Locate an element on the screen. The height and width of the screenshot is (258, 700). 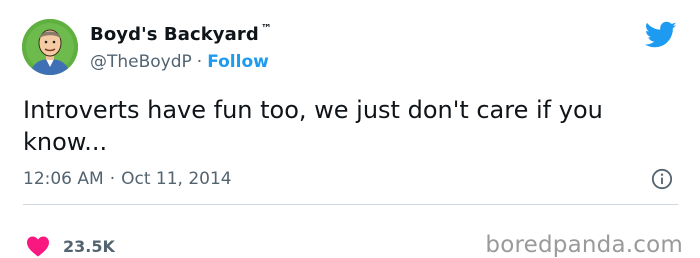
avatar is located at coordinates (50, 47).